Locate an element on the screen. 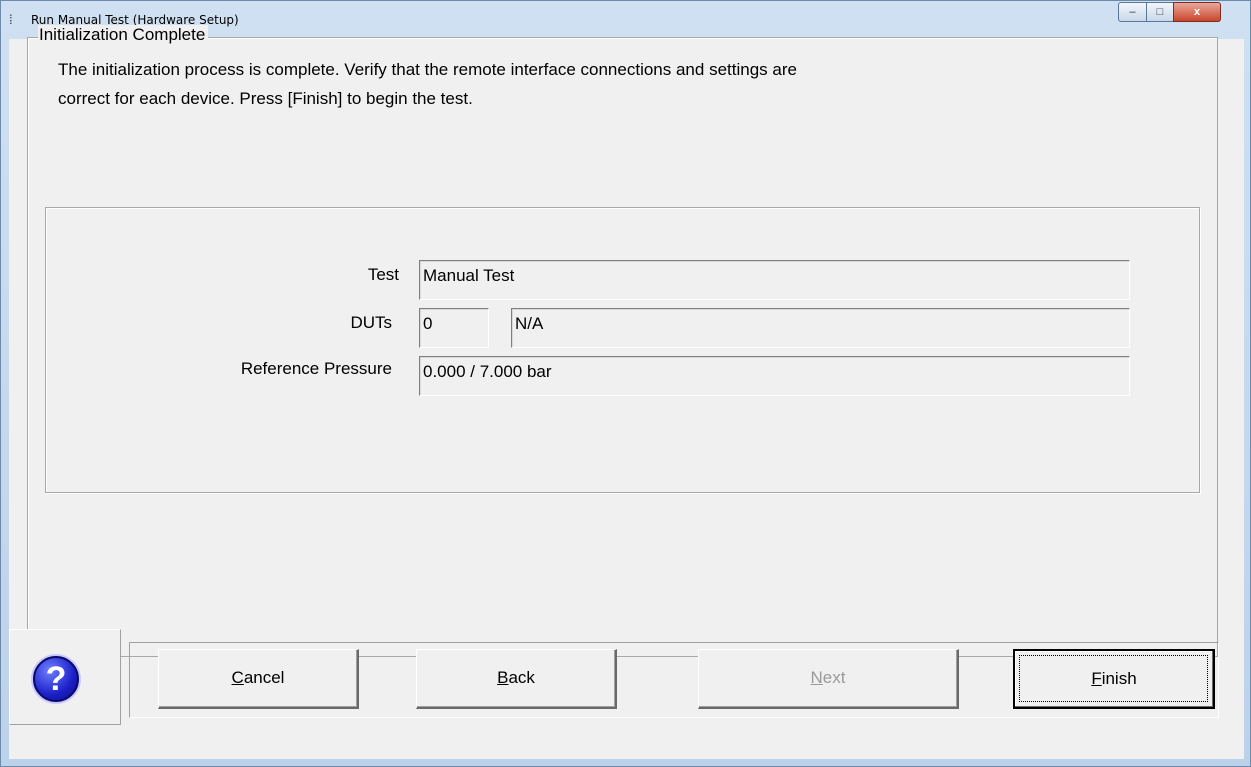 This screenshot has width=1251, height=767. reference-pressure-field: 0.000 / 7.000 bar is located at coordinates (774, 376).